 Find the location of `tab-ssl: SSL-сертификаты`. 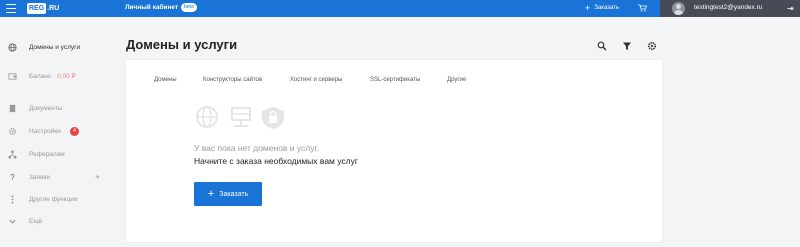

tab-ssl: SSL-сертификаты is located at coordinates (395, 80).